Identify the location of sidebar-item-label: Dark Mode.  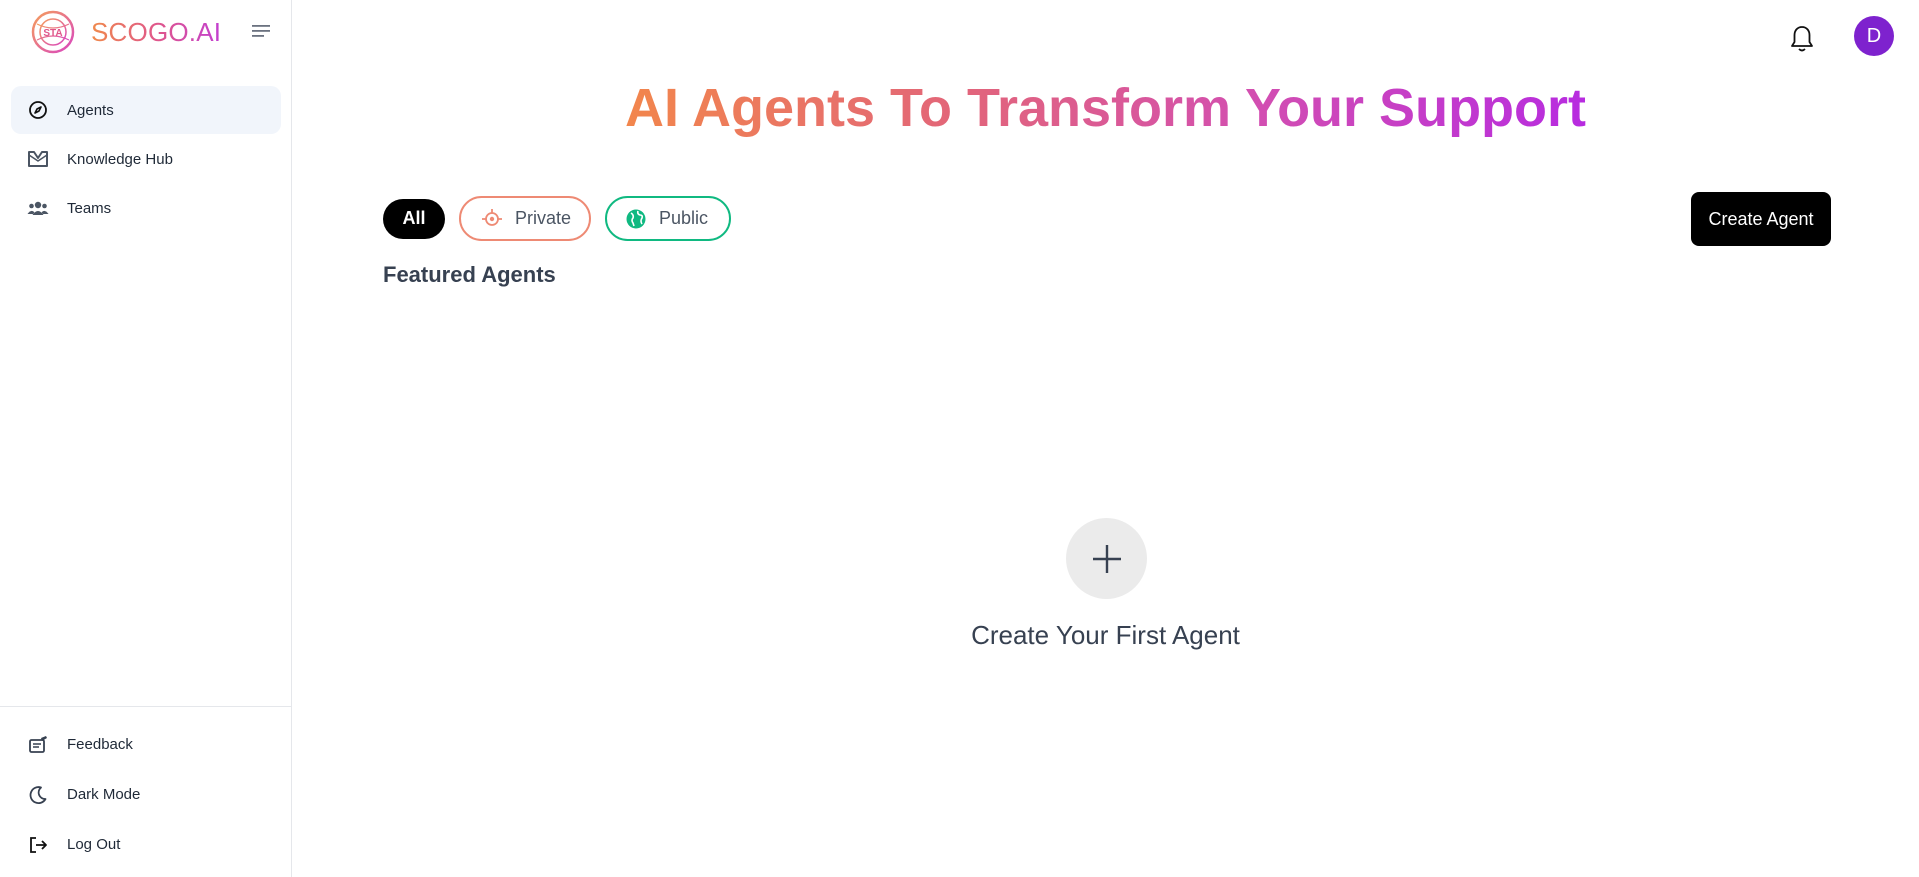
(104, 794).